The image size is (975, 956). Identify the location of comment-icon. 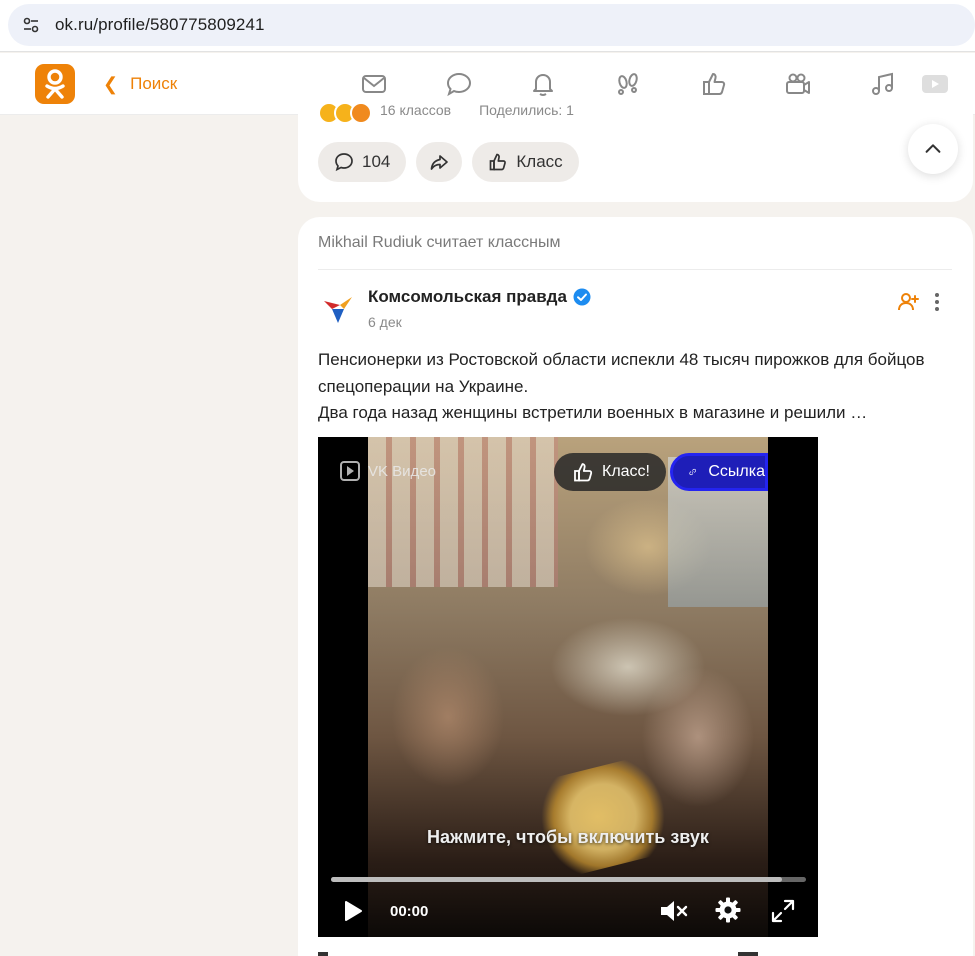
(344, 162).